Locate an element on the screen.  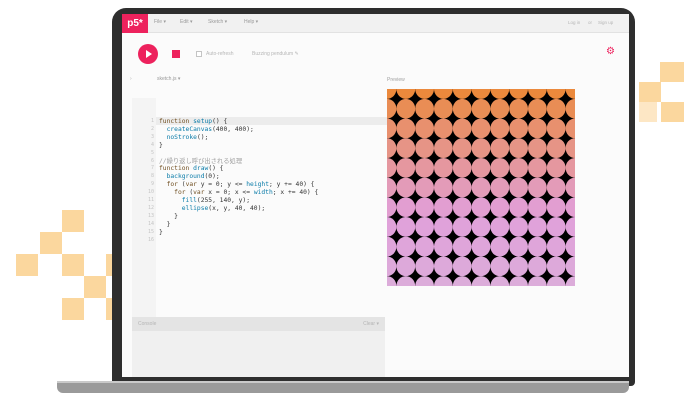
auto-refresh-label: Auto-refresh is located at coordinates (220, 54).